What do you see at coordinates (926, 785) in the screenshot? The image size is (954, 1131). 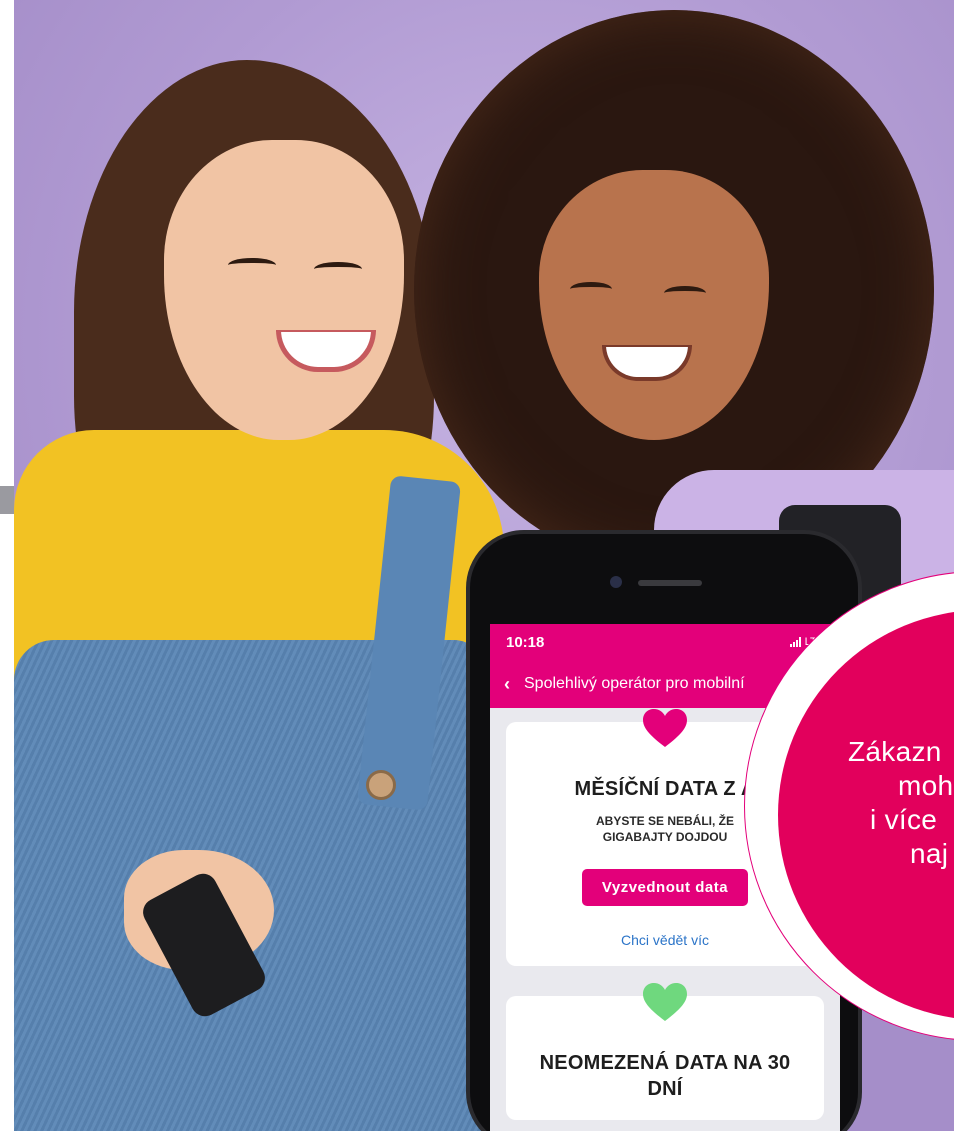 I see `promo-line: moho` at bounding box center [926, 785].